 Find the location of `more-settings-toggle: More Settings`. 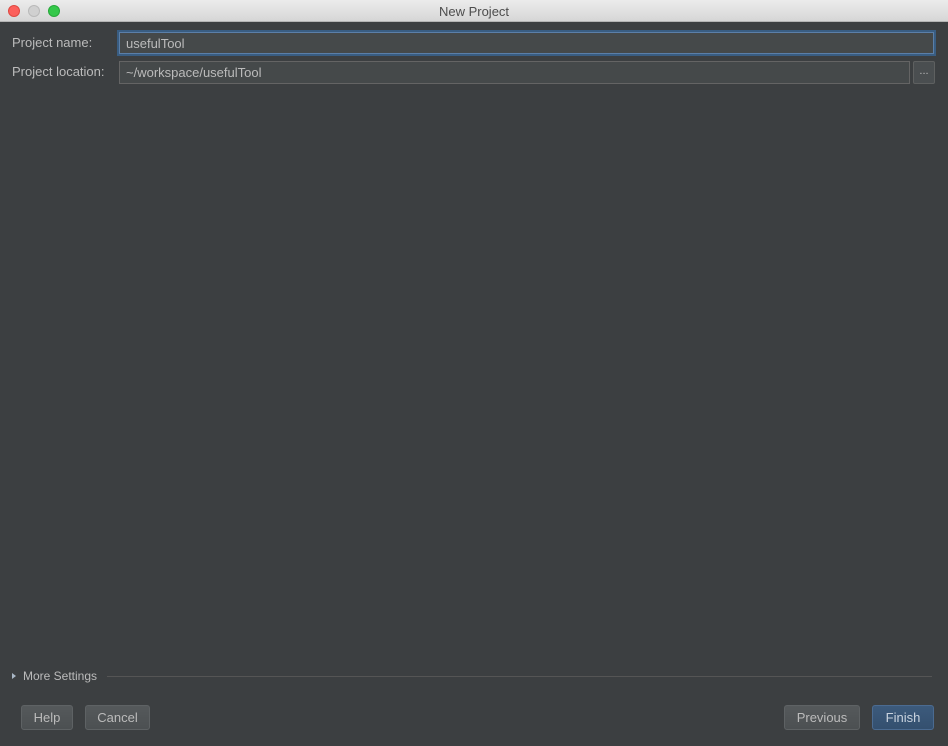

more-settings-toggle: More Settings is located at coordinates (54, 676).